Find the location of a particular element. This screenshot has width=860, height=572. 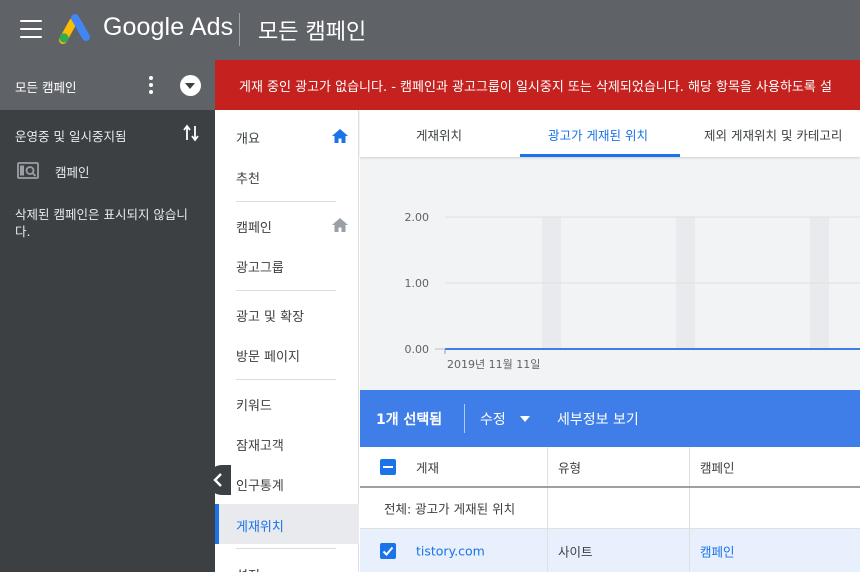

table-header-row: 게재 유형 캠페인 is located at coordinates (610, 467).